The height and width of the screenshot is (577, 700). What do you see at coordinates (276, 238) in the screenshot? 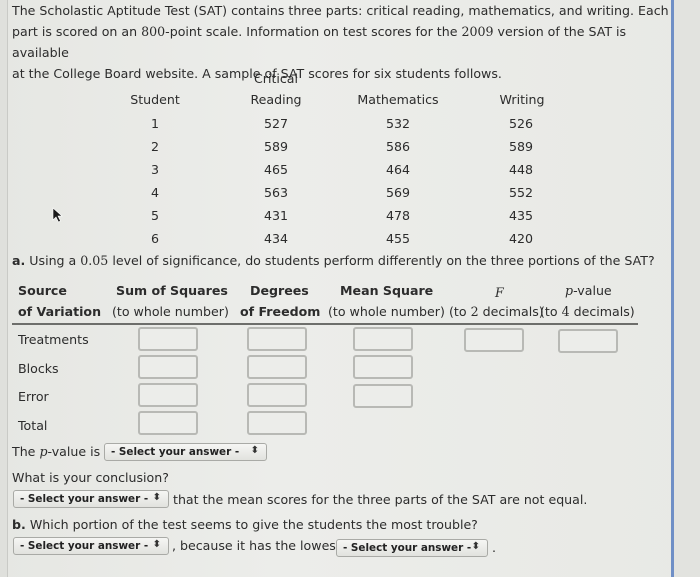
I see `reading-score: 434` at bounding box center [276, 238].